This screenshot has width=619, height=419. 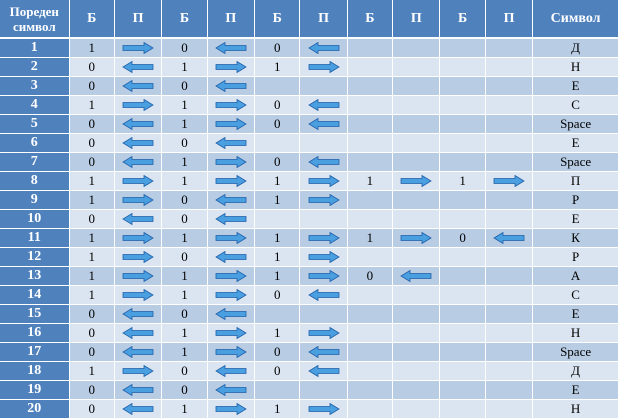 What do you see at coordinates (576, 257) in the screenshot?
I see `symbol-cell: Р` at bounding box center [576, 257].